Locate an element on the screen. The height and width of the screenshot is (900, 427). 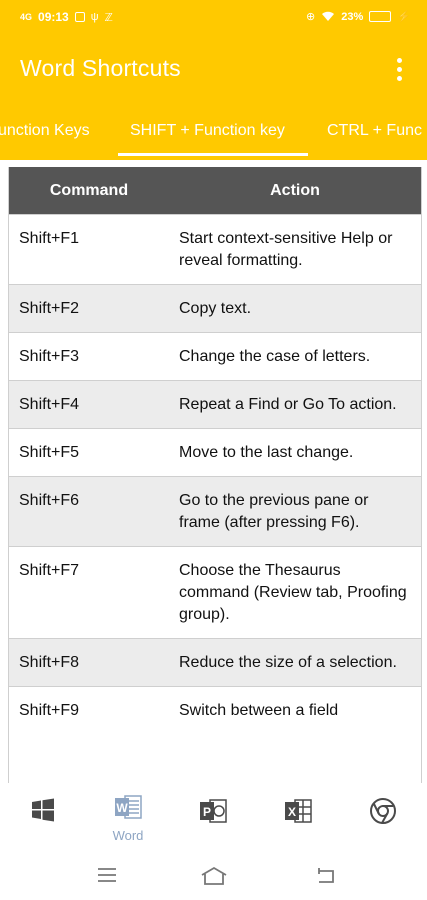
action-cell: Move to the last change. is located at coordinates (295, 452).